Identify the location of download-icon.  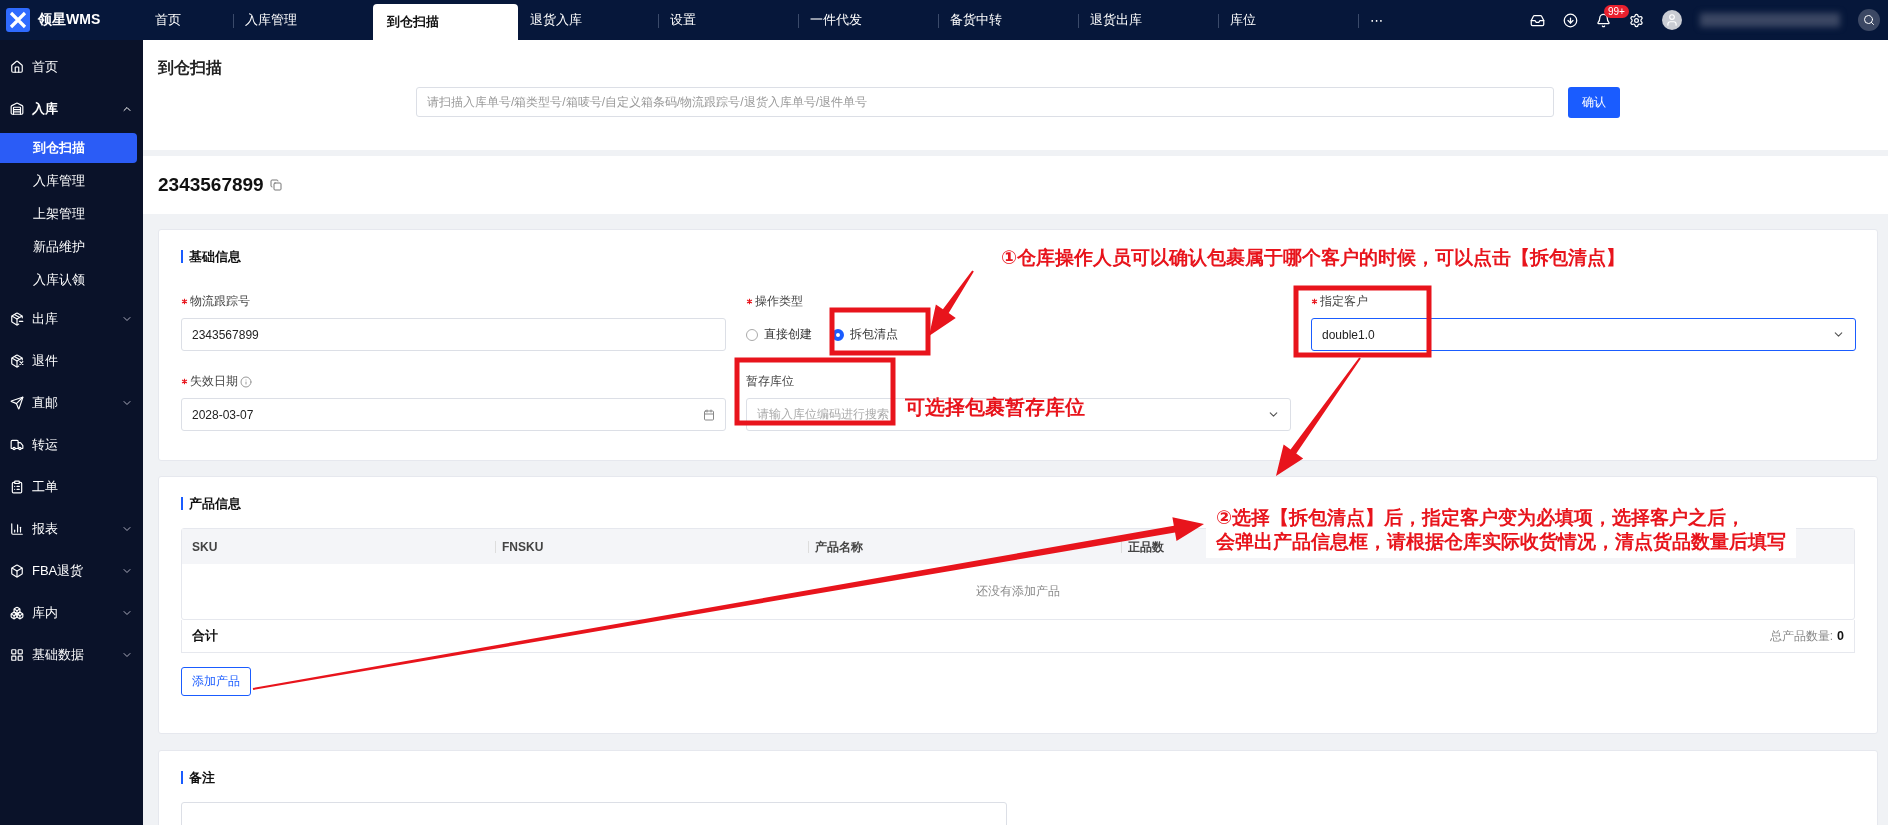
(1570, 20).